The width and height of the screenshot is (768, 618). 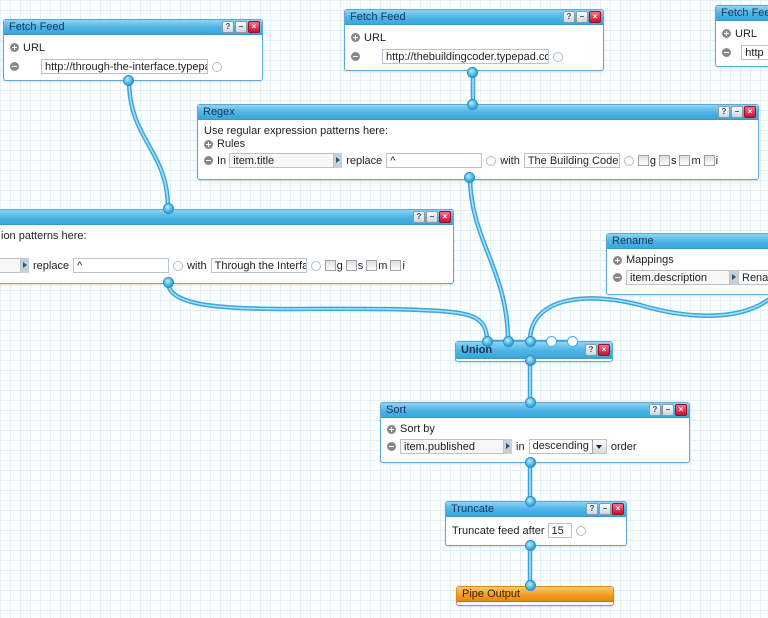 I want to click on url-input: http://through-the-interface.typepa, so click(x=124, y=66).